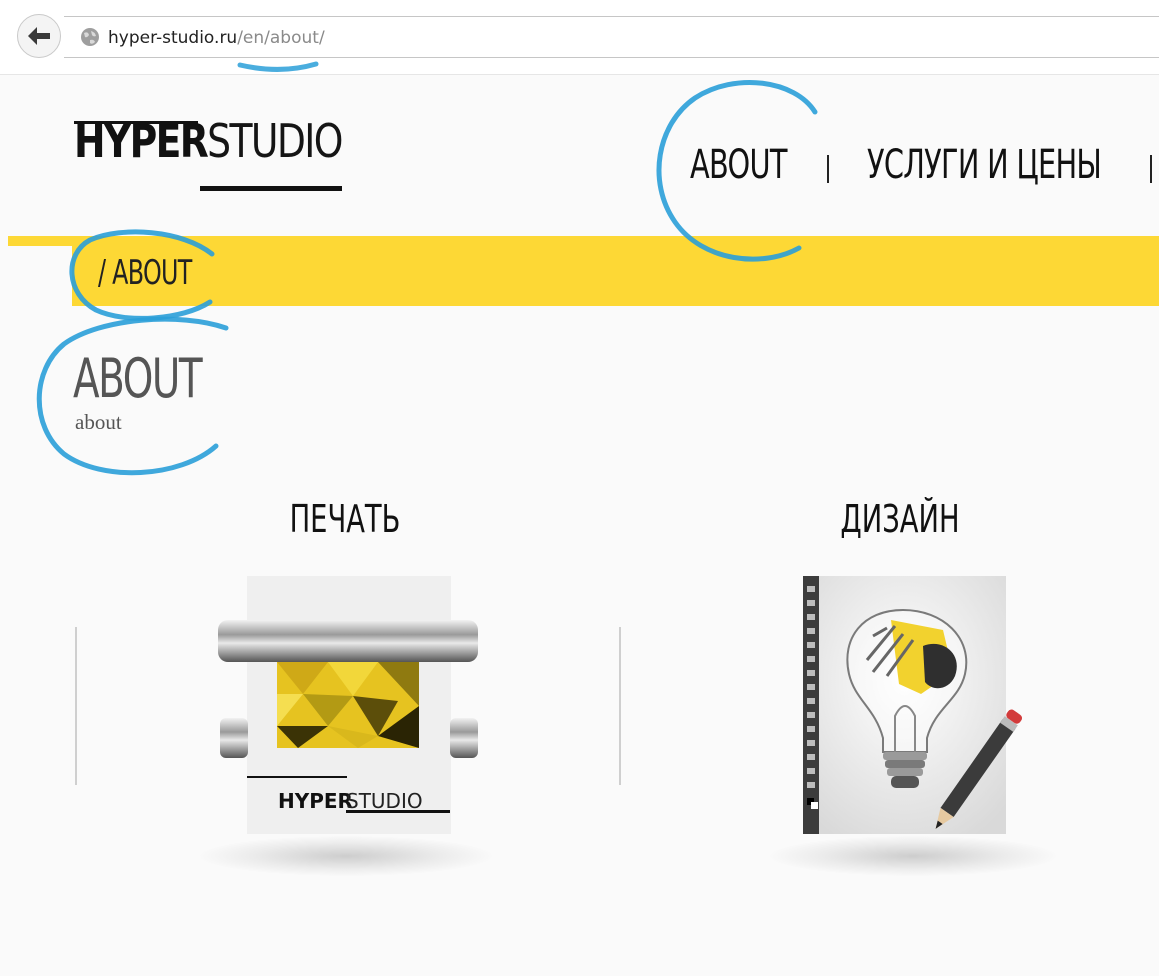 The height and width of the screenshot is (976, 1159). What do you see at coordinates (348, 705) in the screenshot?
I see `printer-rollers-icon: HYPER STUDIO` at bounding box center [348, 705].